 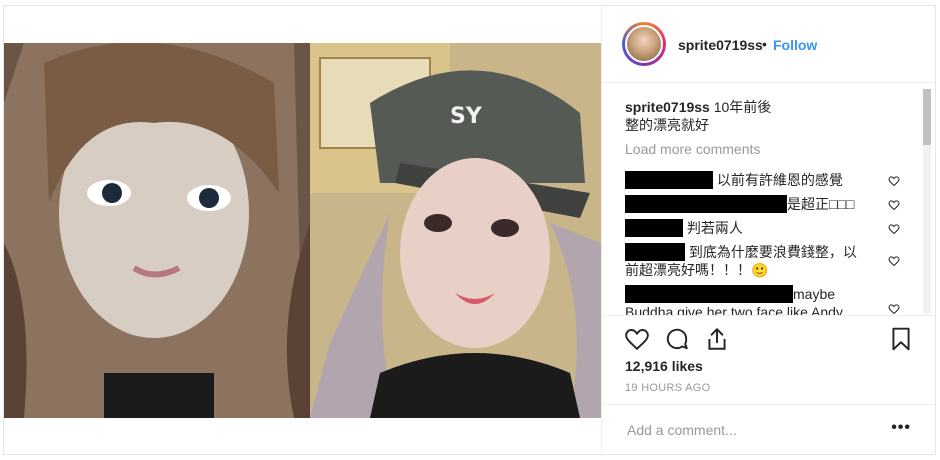 What do you see at coordinates (927, 201) in the screenshot?
I see `comments-scrollbar` at bounding box center [927, 201].